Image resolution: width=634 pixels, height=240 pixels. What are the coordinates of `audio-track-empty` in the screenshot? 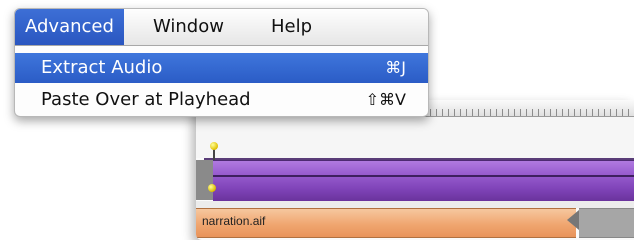 It's located at (606, 223).